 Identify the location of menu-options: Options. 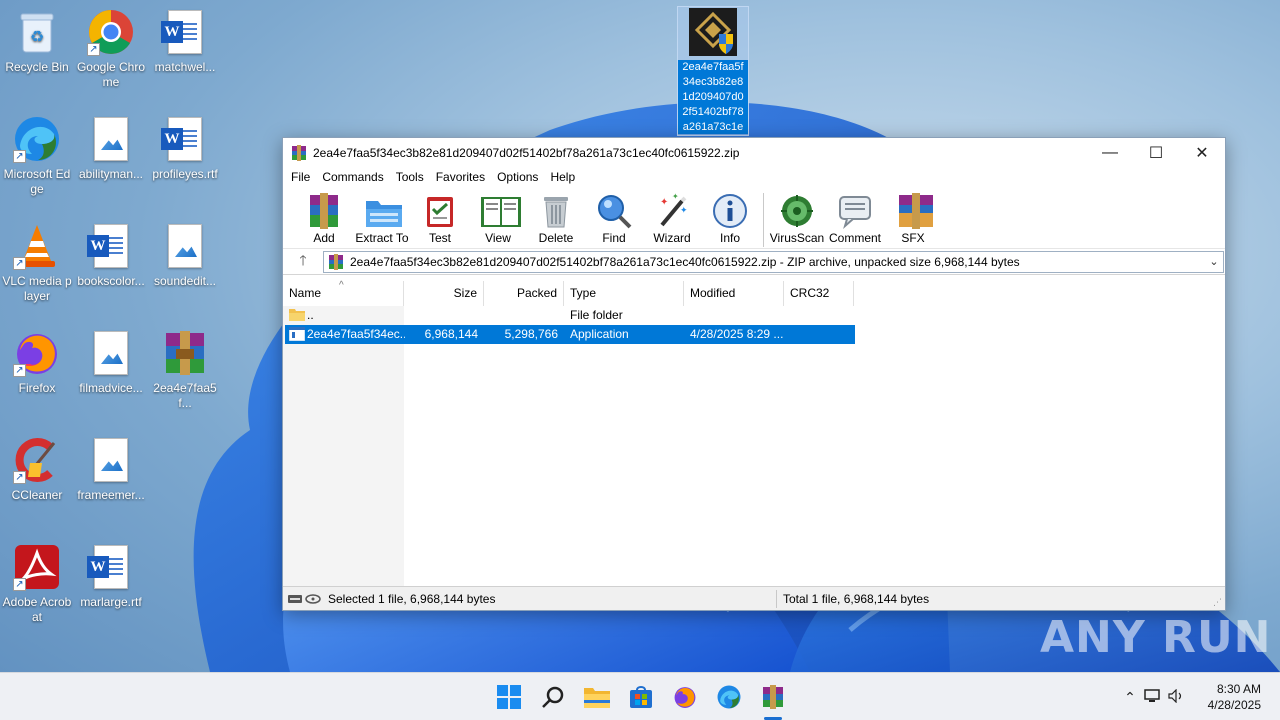
(517, 177).